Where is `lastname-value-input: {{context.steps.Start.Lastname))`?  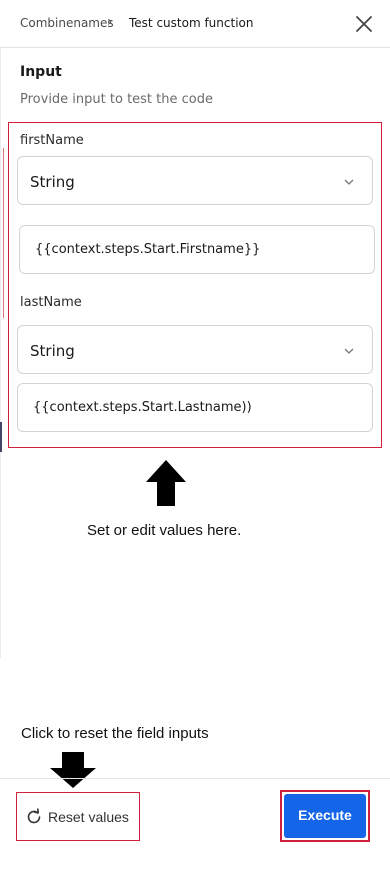 lastname-value-input: {{context.steps.Start.Lastname)) is located at coordinates (195, 407).